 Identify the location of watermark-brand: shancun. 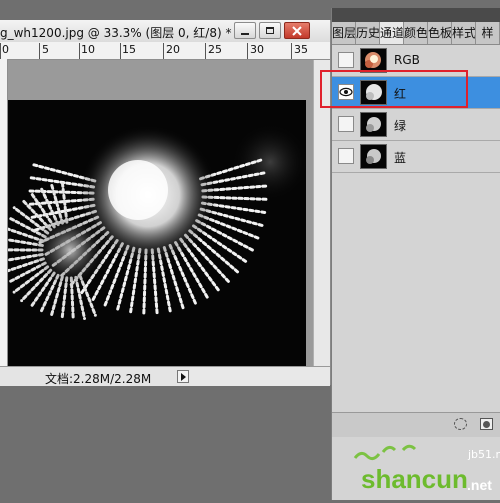
(414, 479).